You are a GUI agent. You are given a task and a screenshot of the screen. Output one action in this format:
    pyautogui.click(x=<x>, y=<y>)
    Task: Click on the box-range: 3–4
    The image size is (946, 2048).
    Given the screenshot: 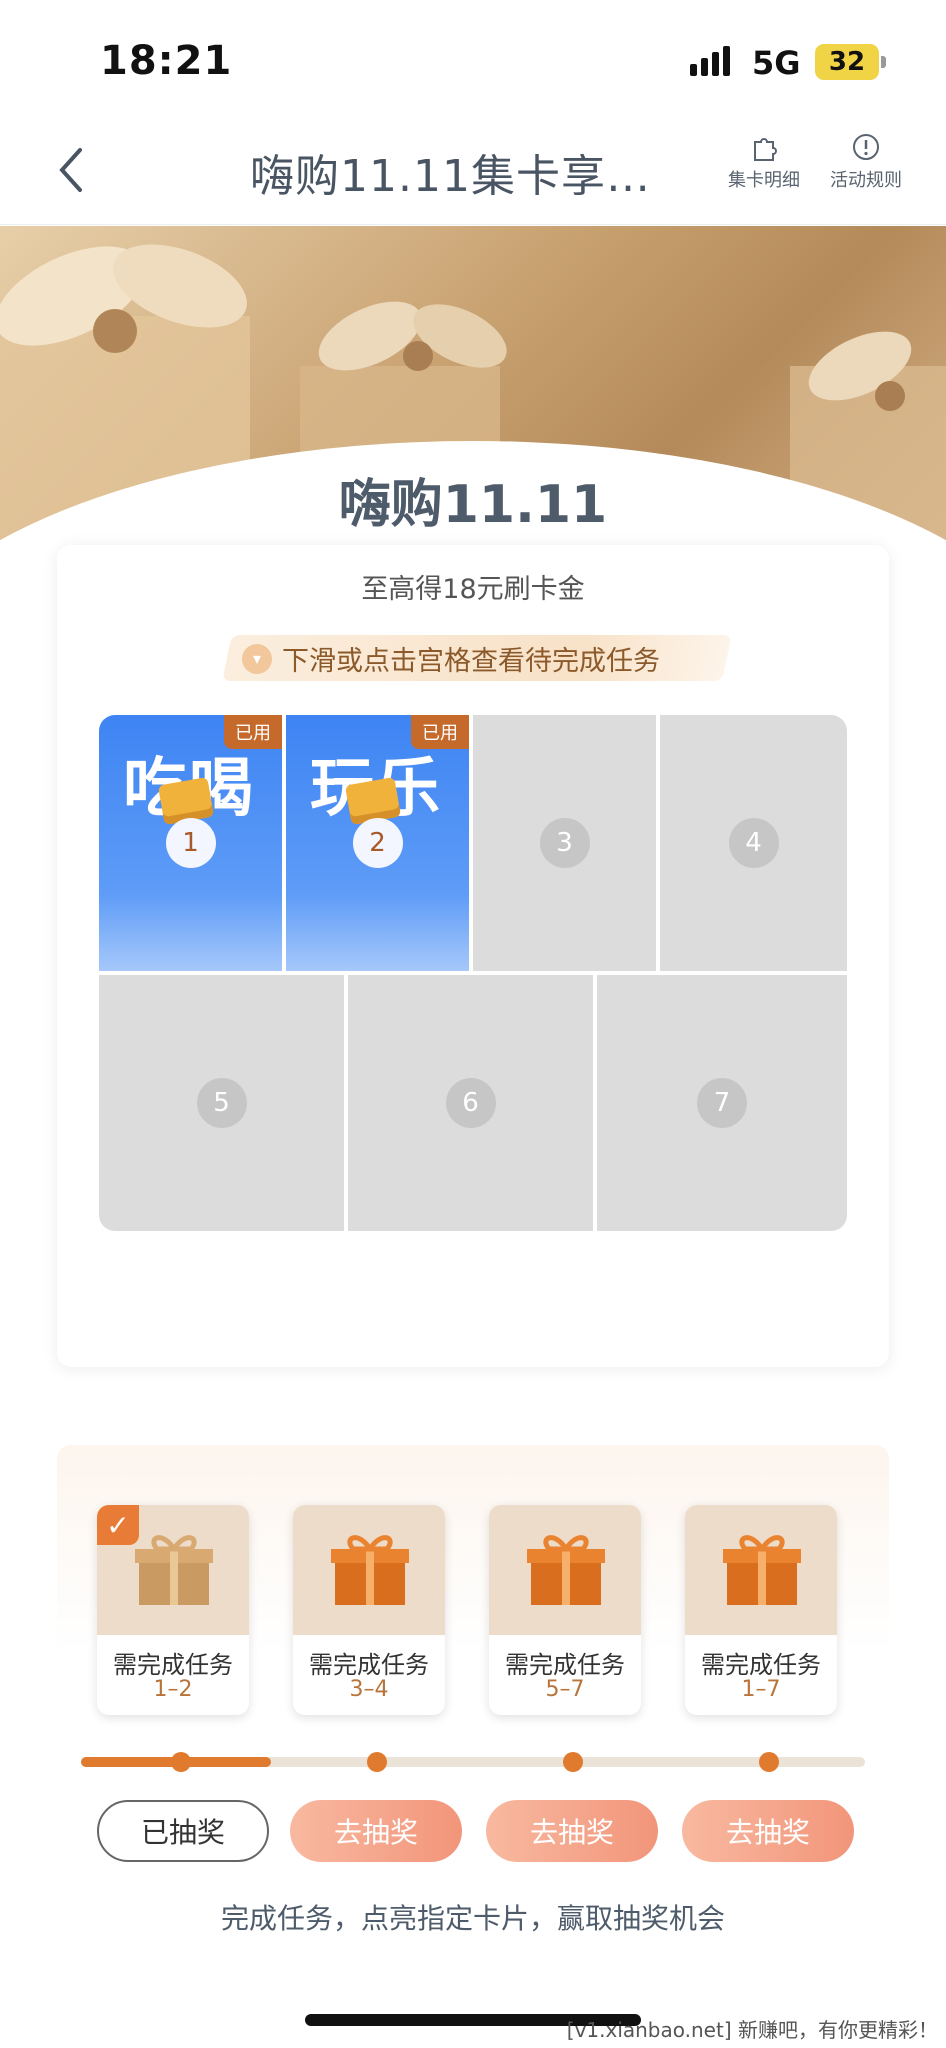 What is the action you would take?
    pyautogui.click(x=369, y=1689)
    